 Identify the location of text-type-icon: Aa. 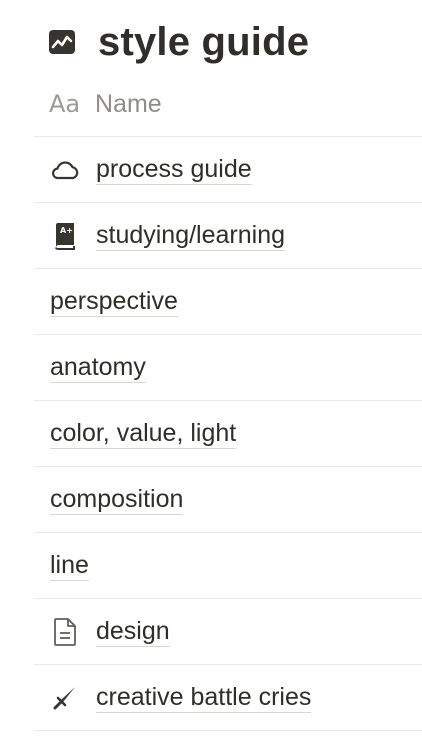
(65, 104).